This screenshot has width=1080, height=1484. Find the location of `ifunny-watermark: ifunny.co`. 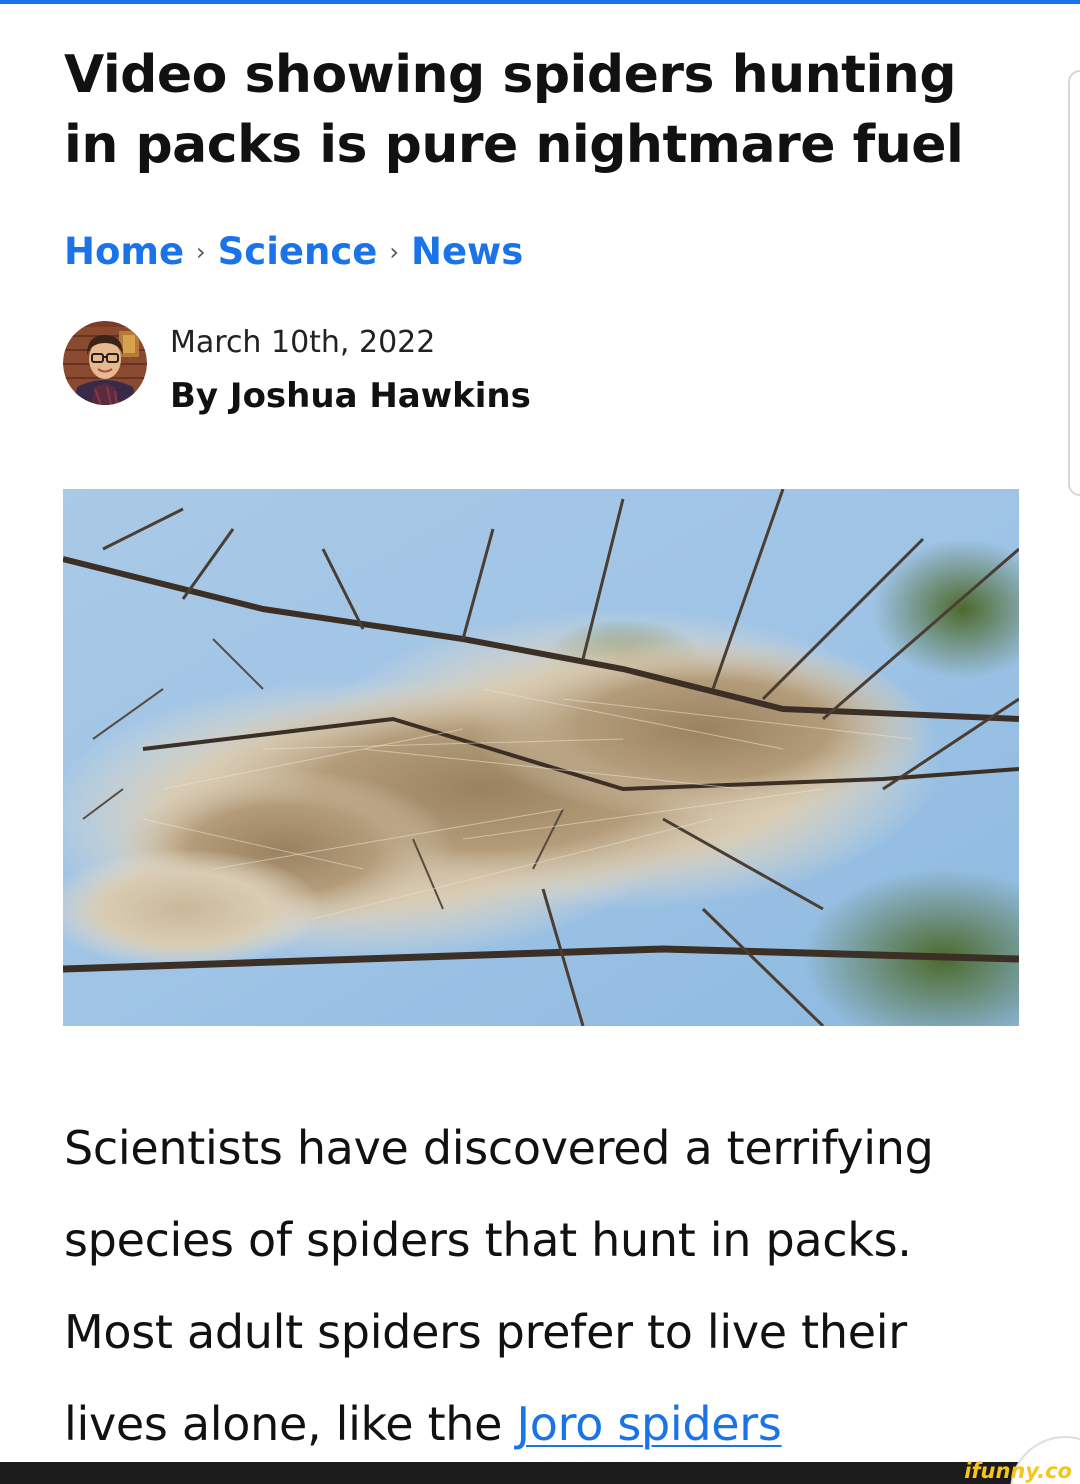

ifunny-watermark: ifunny.co is located at coordinates (1018, 1471).